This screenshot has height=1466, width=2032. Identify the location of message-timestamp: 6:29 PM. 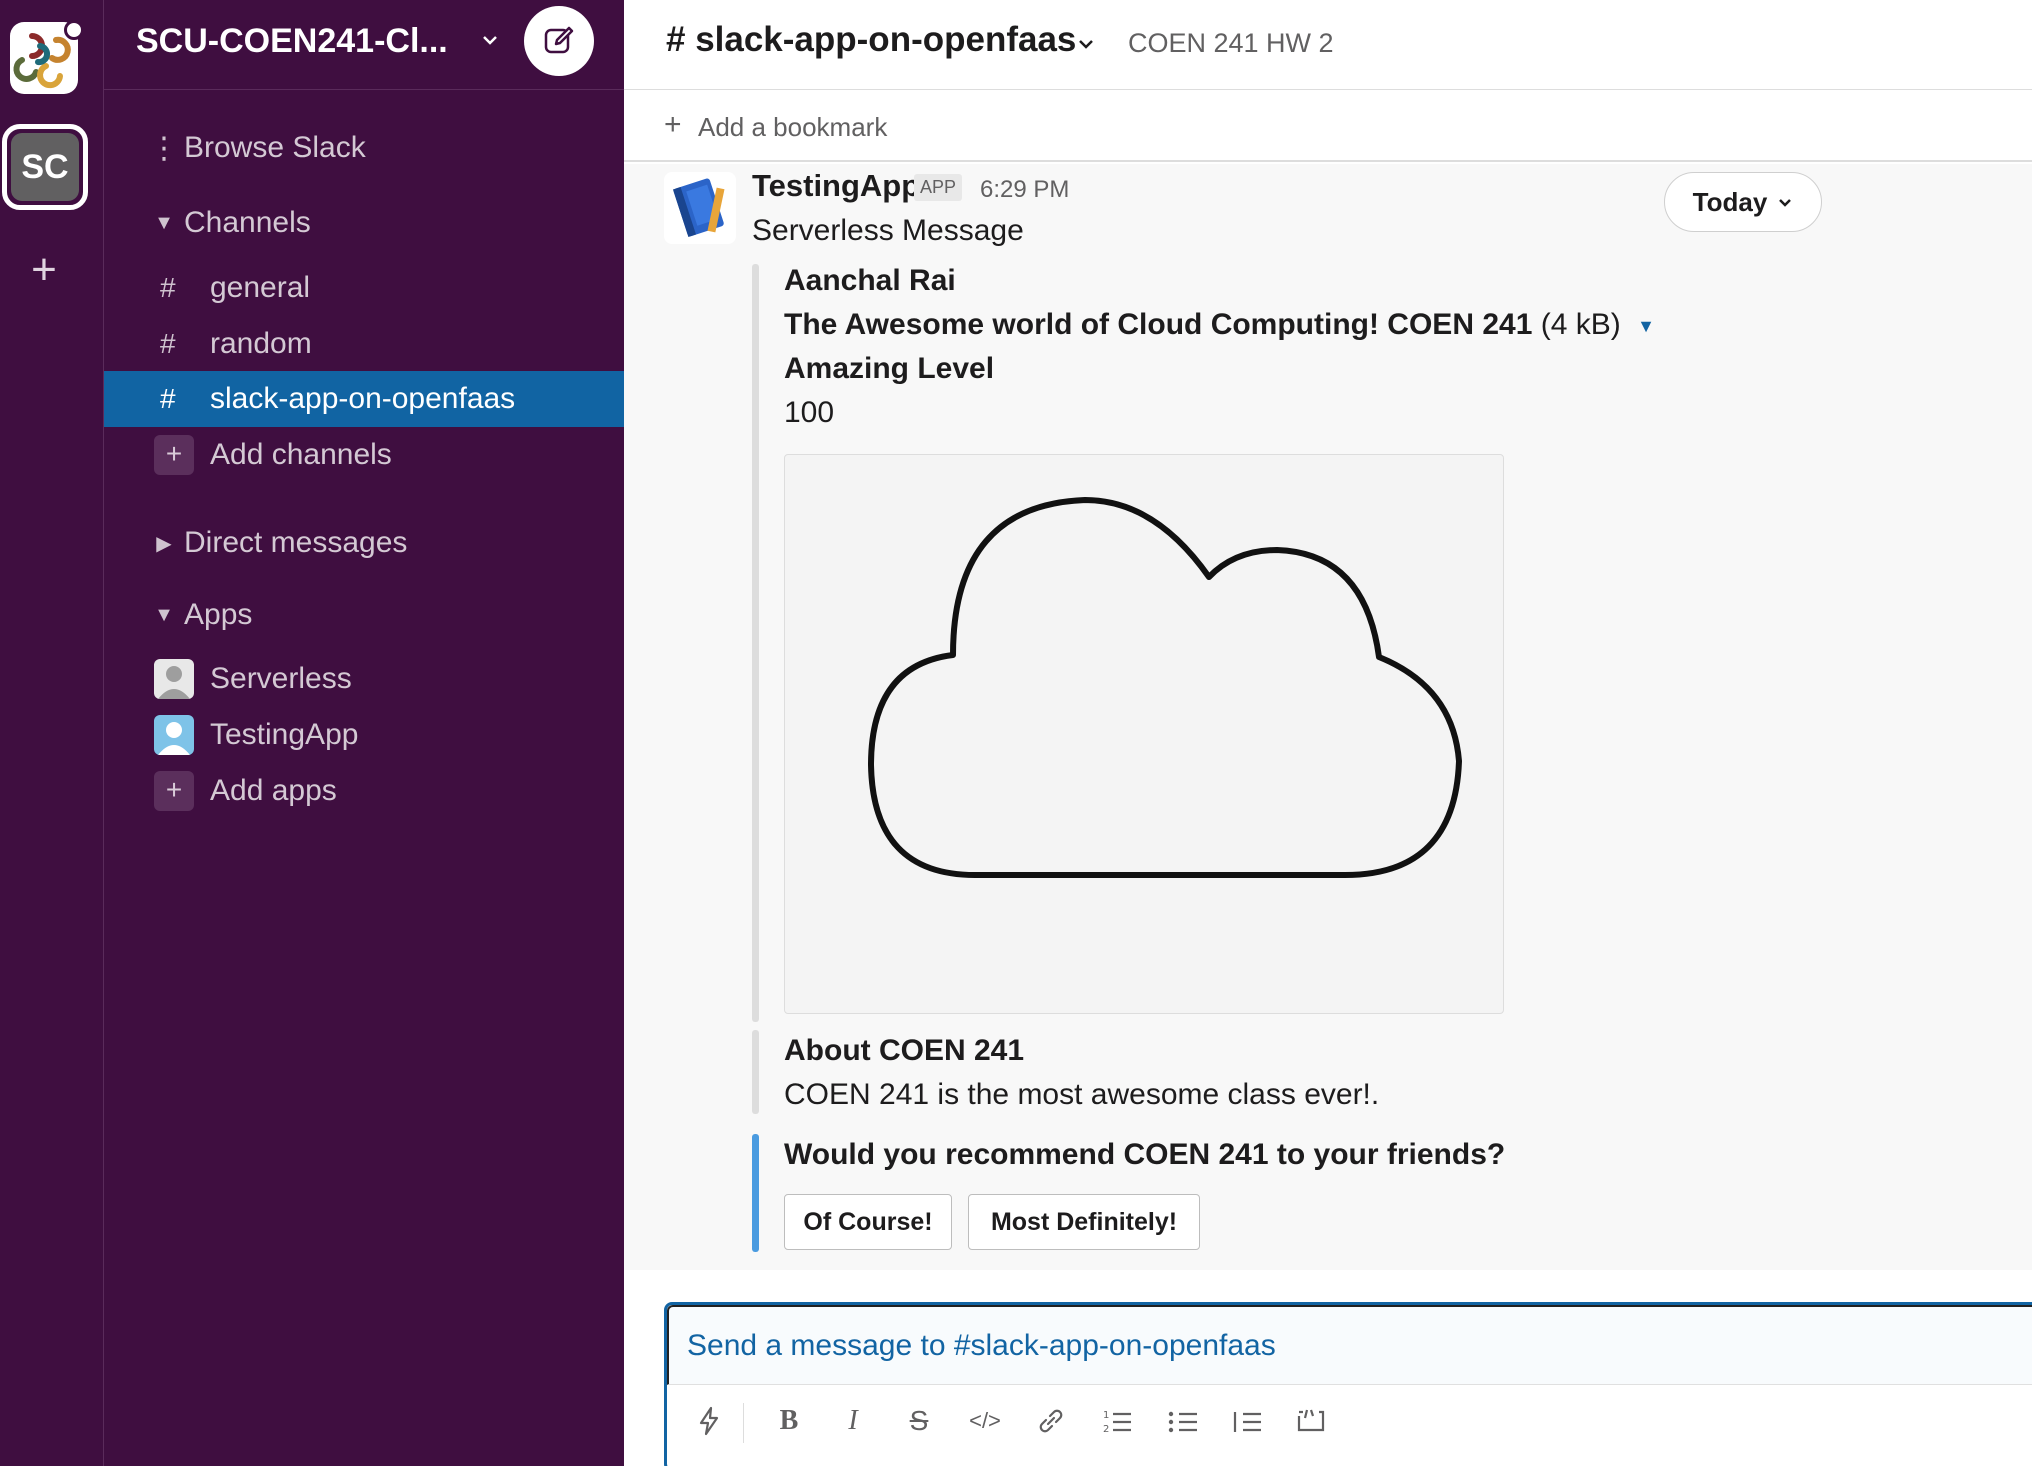
(1024, 190).